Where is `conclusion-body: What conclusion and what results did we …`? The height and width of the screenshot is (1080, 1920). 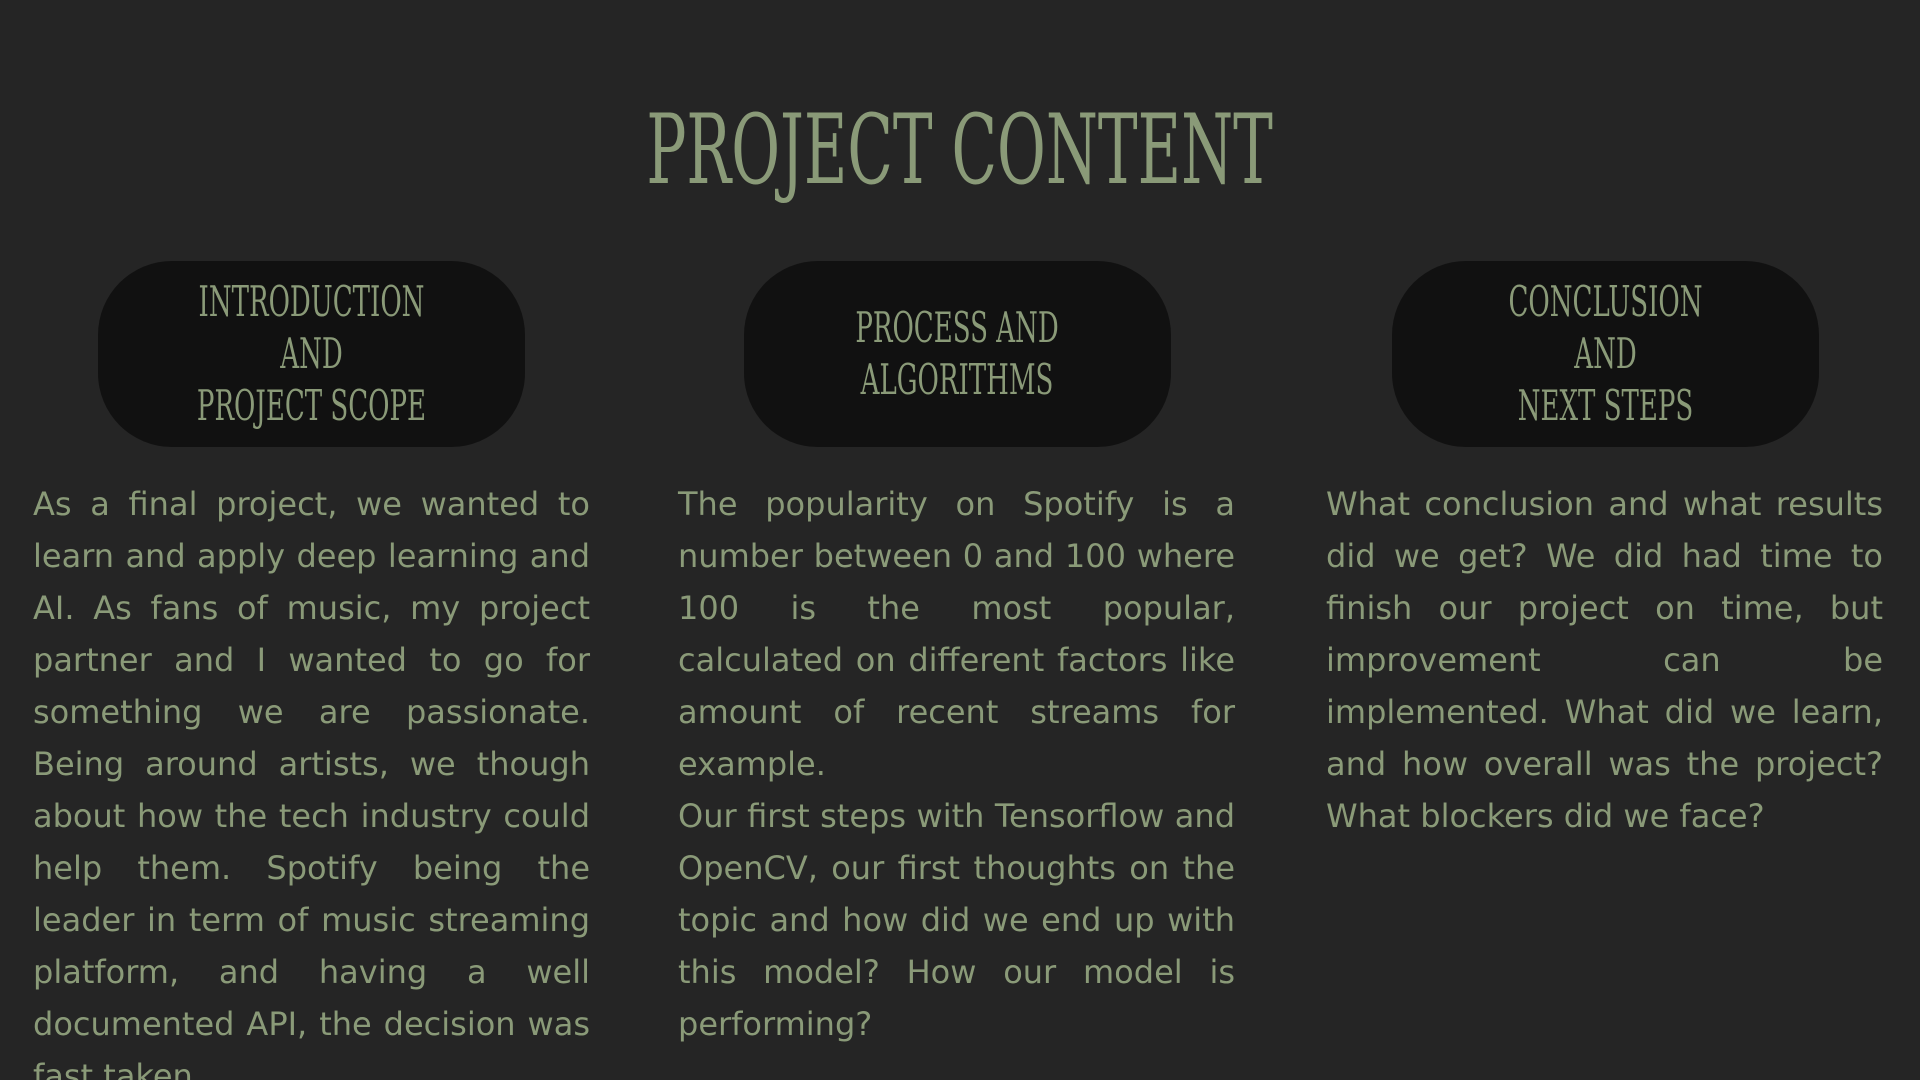
conclusion-body: What conclusion and what results did we … is located at coordinates (1604, 660).